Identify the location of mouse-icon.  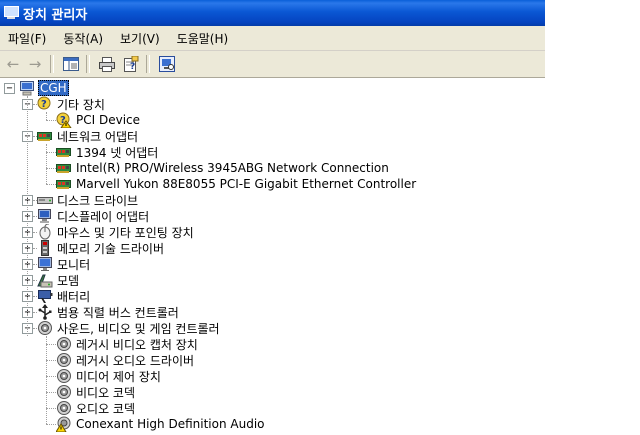
(45, 231).